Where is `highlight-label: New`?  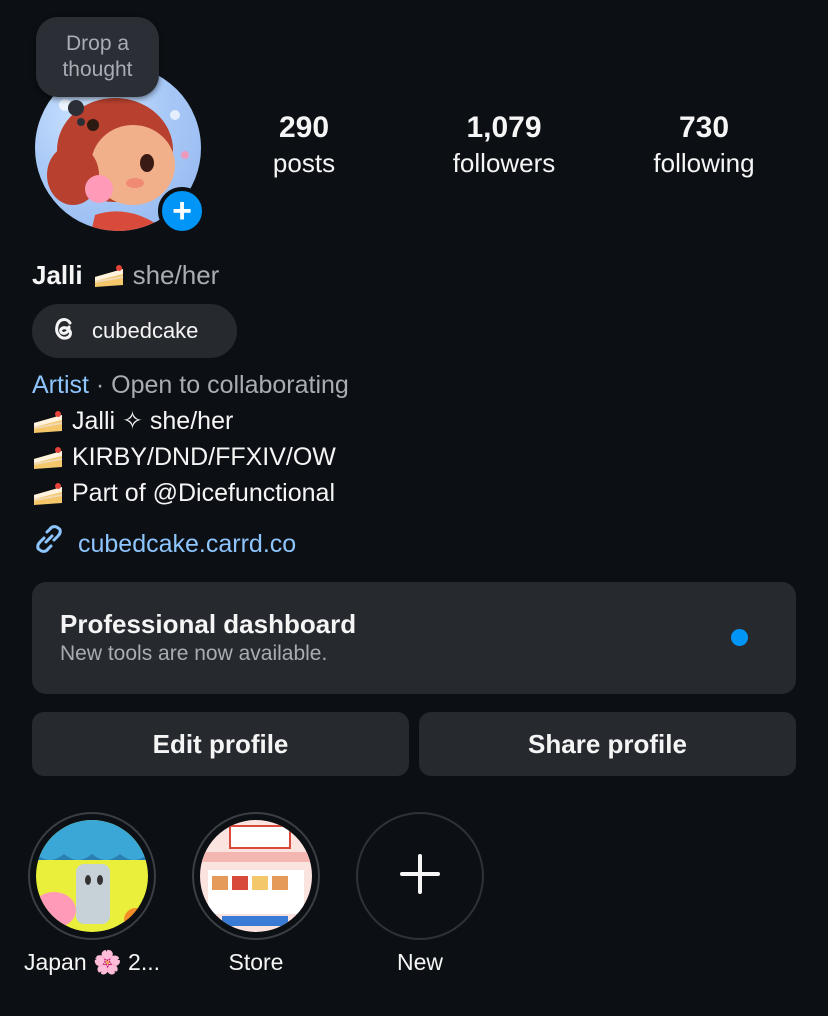 highlight-label: New is located at coordinates (419, 962).